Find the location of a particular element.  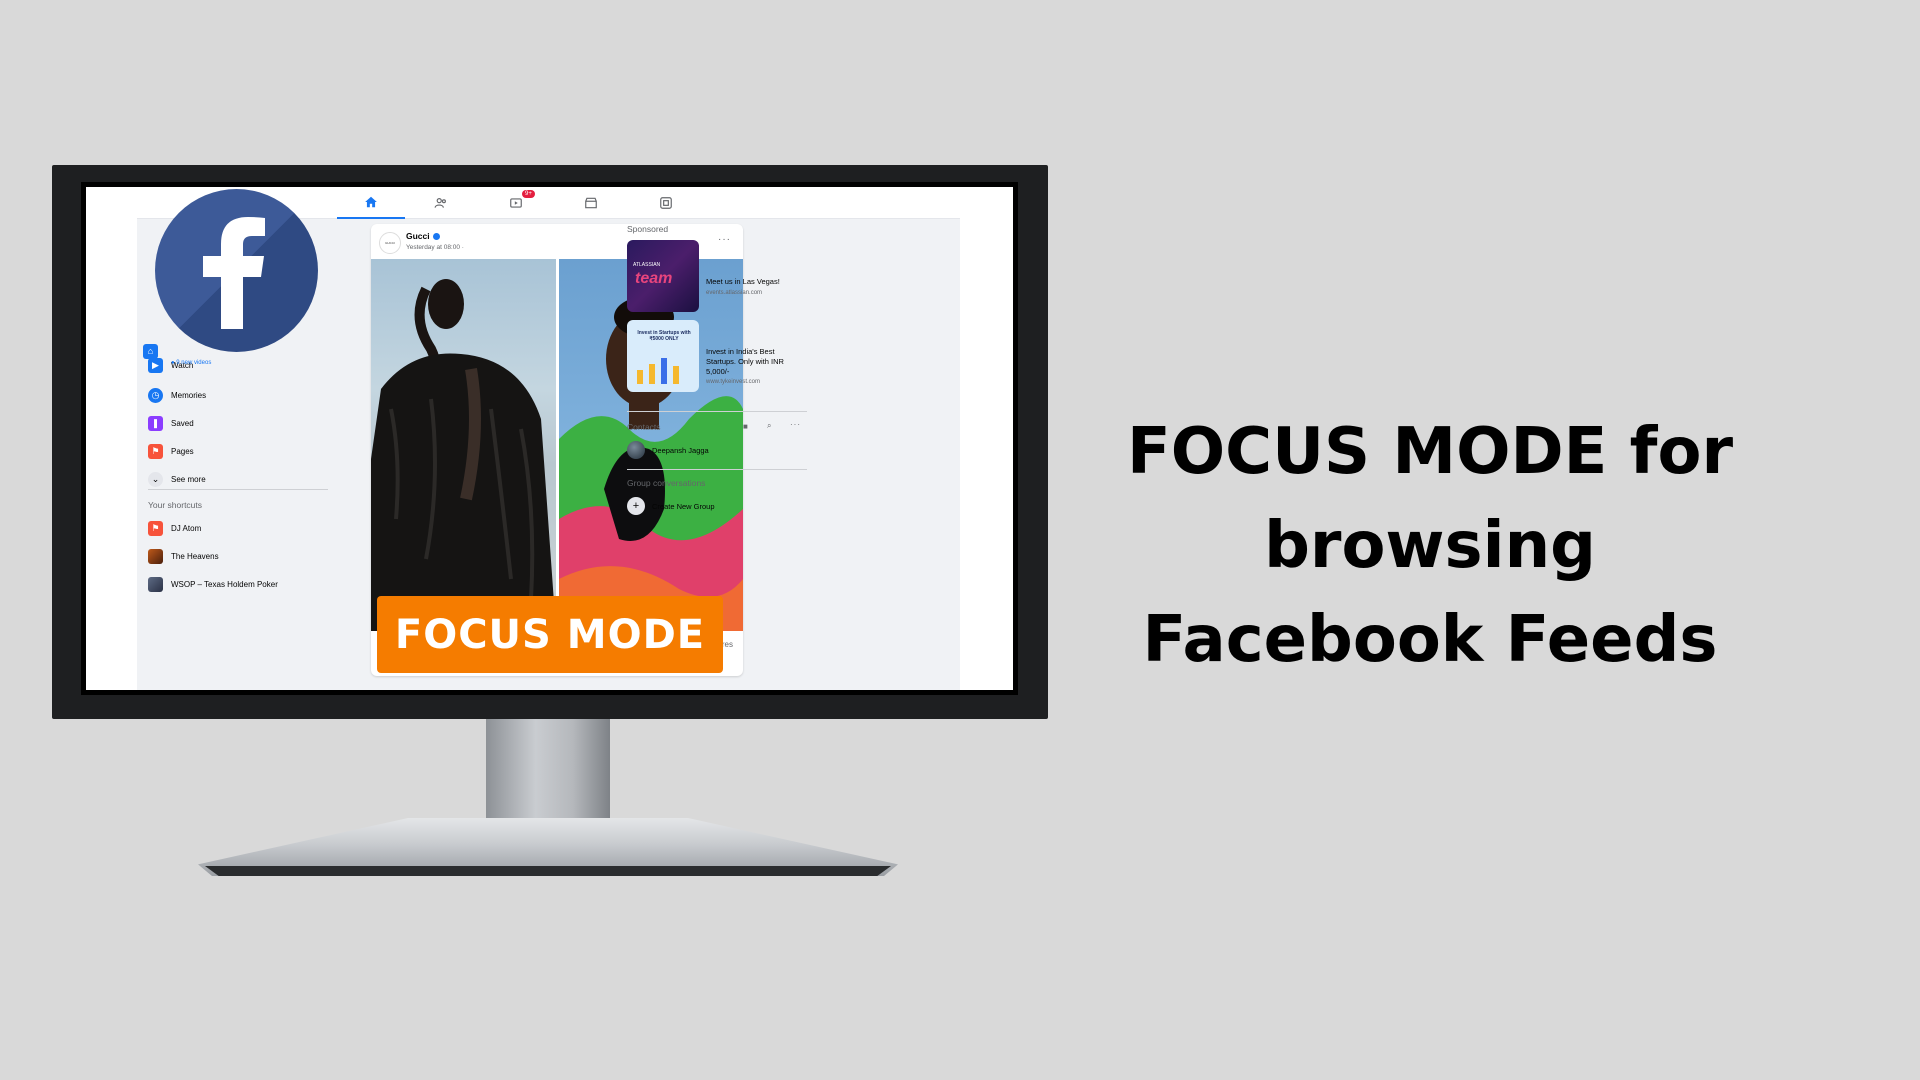

sidebar-item-memories: ◷ Memories is located at coordinates (177, 395).